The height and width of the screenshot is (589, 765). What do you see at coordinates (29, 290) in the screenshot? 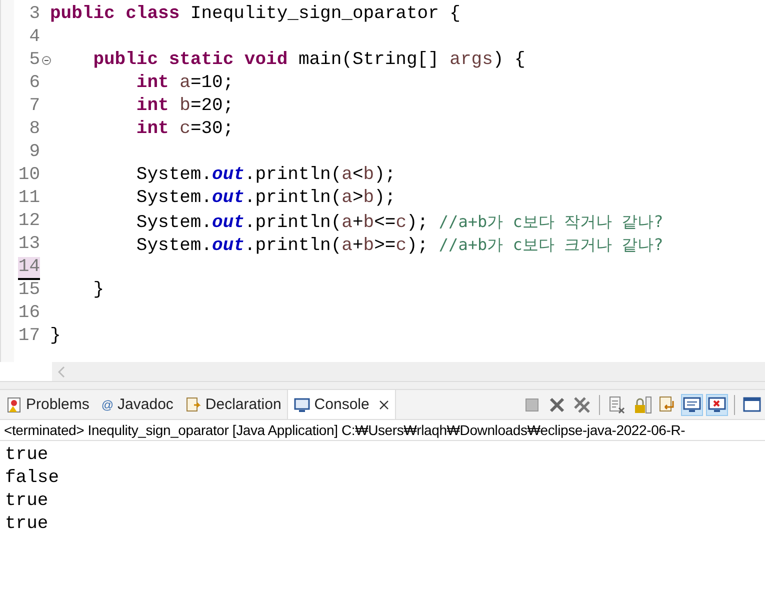
I see `line-number: 15` at bounding box center [29, 290].